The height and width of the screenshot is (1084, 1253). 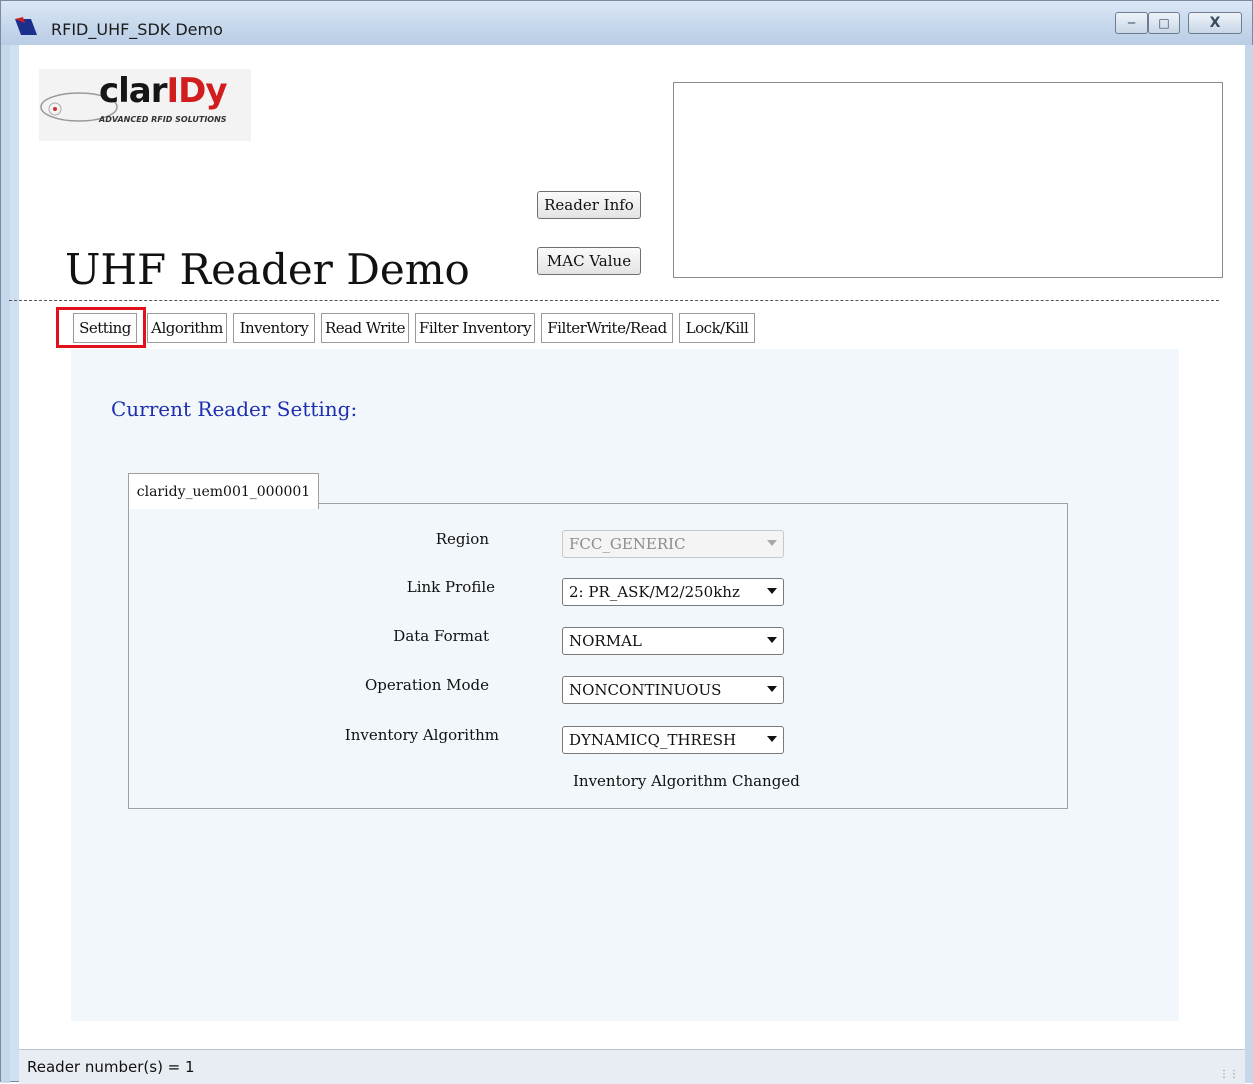 What do you see at coordinates (686, 781) in the screenshot?
I see `algorithm-changed-message: Inventory Algorithm Changed` at bounding box center [686, 781].